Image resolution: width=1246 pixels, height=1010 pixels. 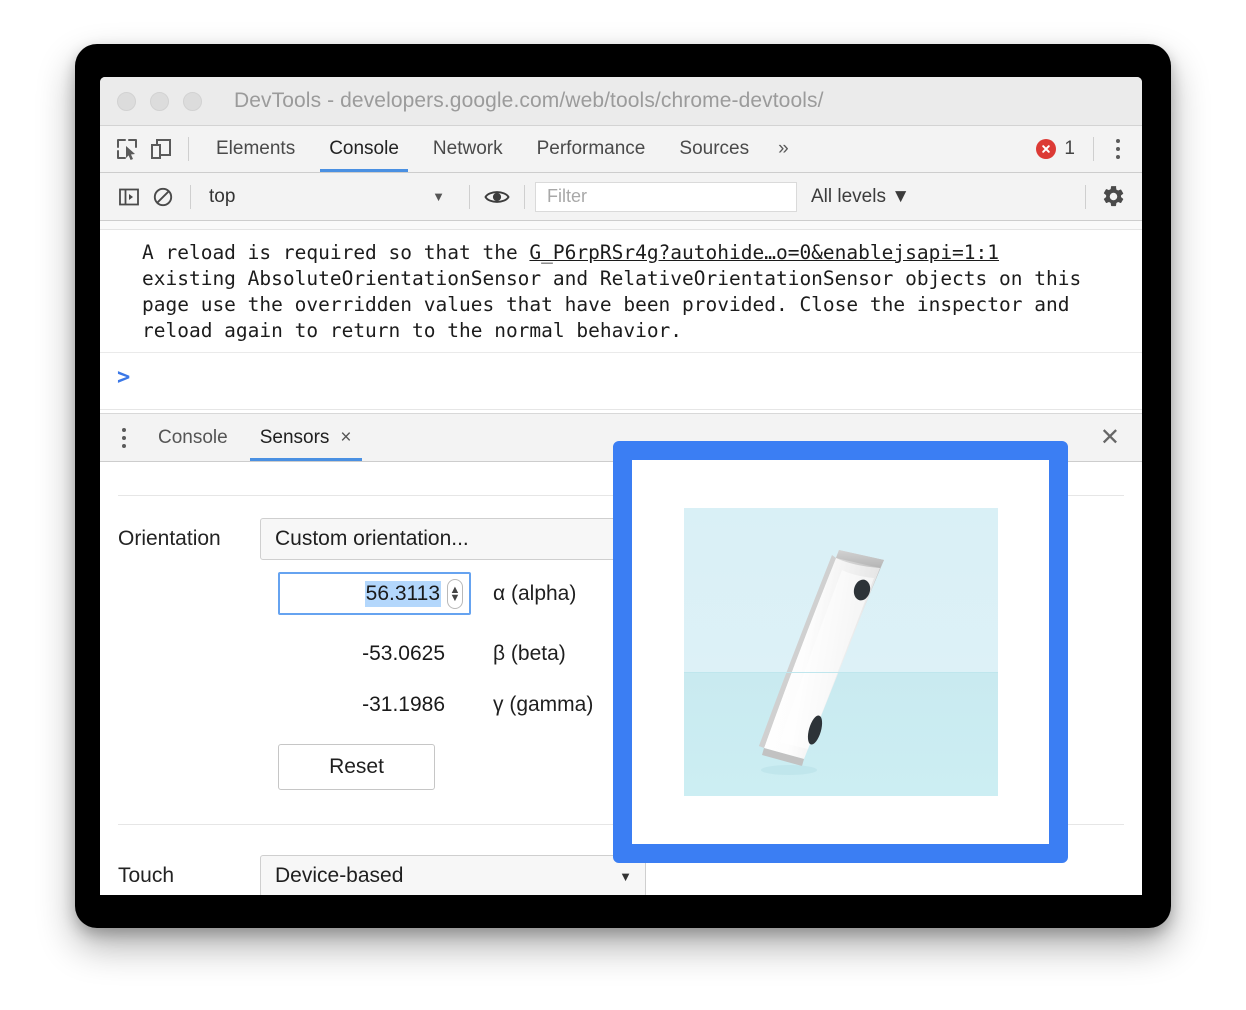 I want to click on error-count: 1, so click(x=1069, y=148).